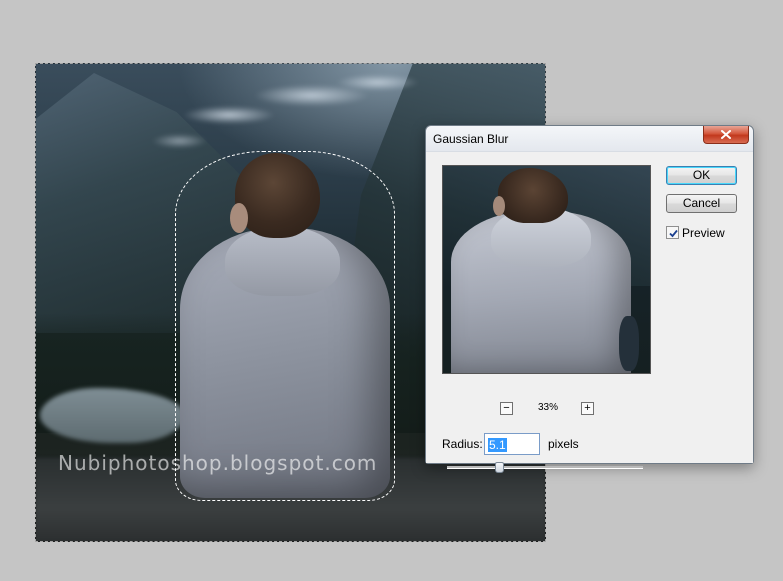 The image size is (783, 581). What do you see at coordinates (497, 445) in the screenshot?
I see `radius-value: 5.1` at bounding box center [497, 445].